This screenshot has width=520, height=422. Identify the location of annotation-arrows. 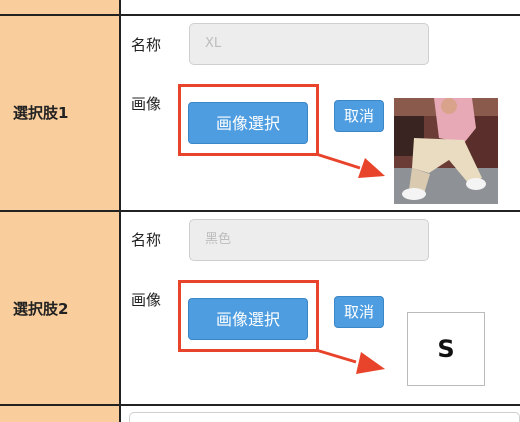
(350, 263).